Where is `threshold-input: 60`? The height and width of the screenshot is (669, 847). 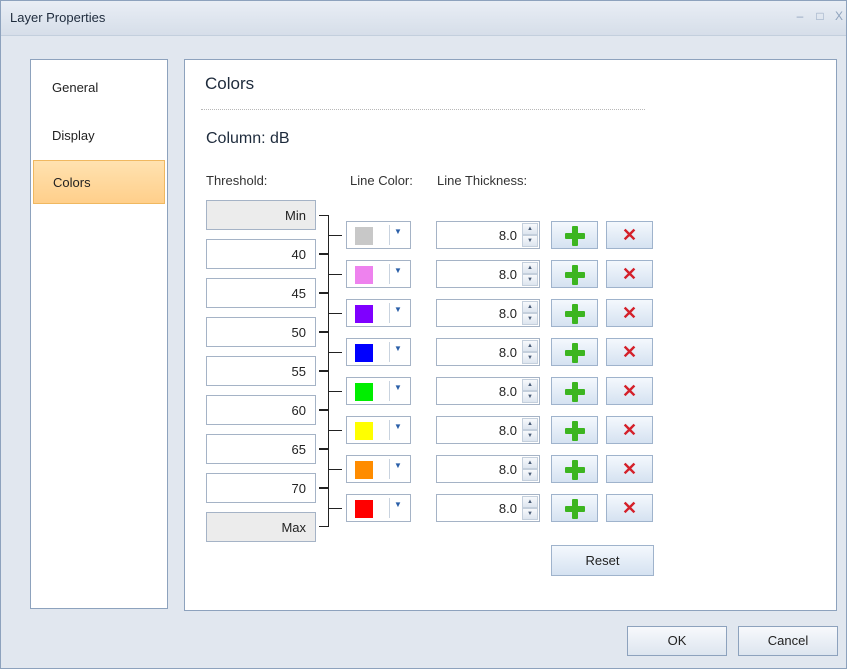 threshold-input: 60 is located at coordinates (261, 410).